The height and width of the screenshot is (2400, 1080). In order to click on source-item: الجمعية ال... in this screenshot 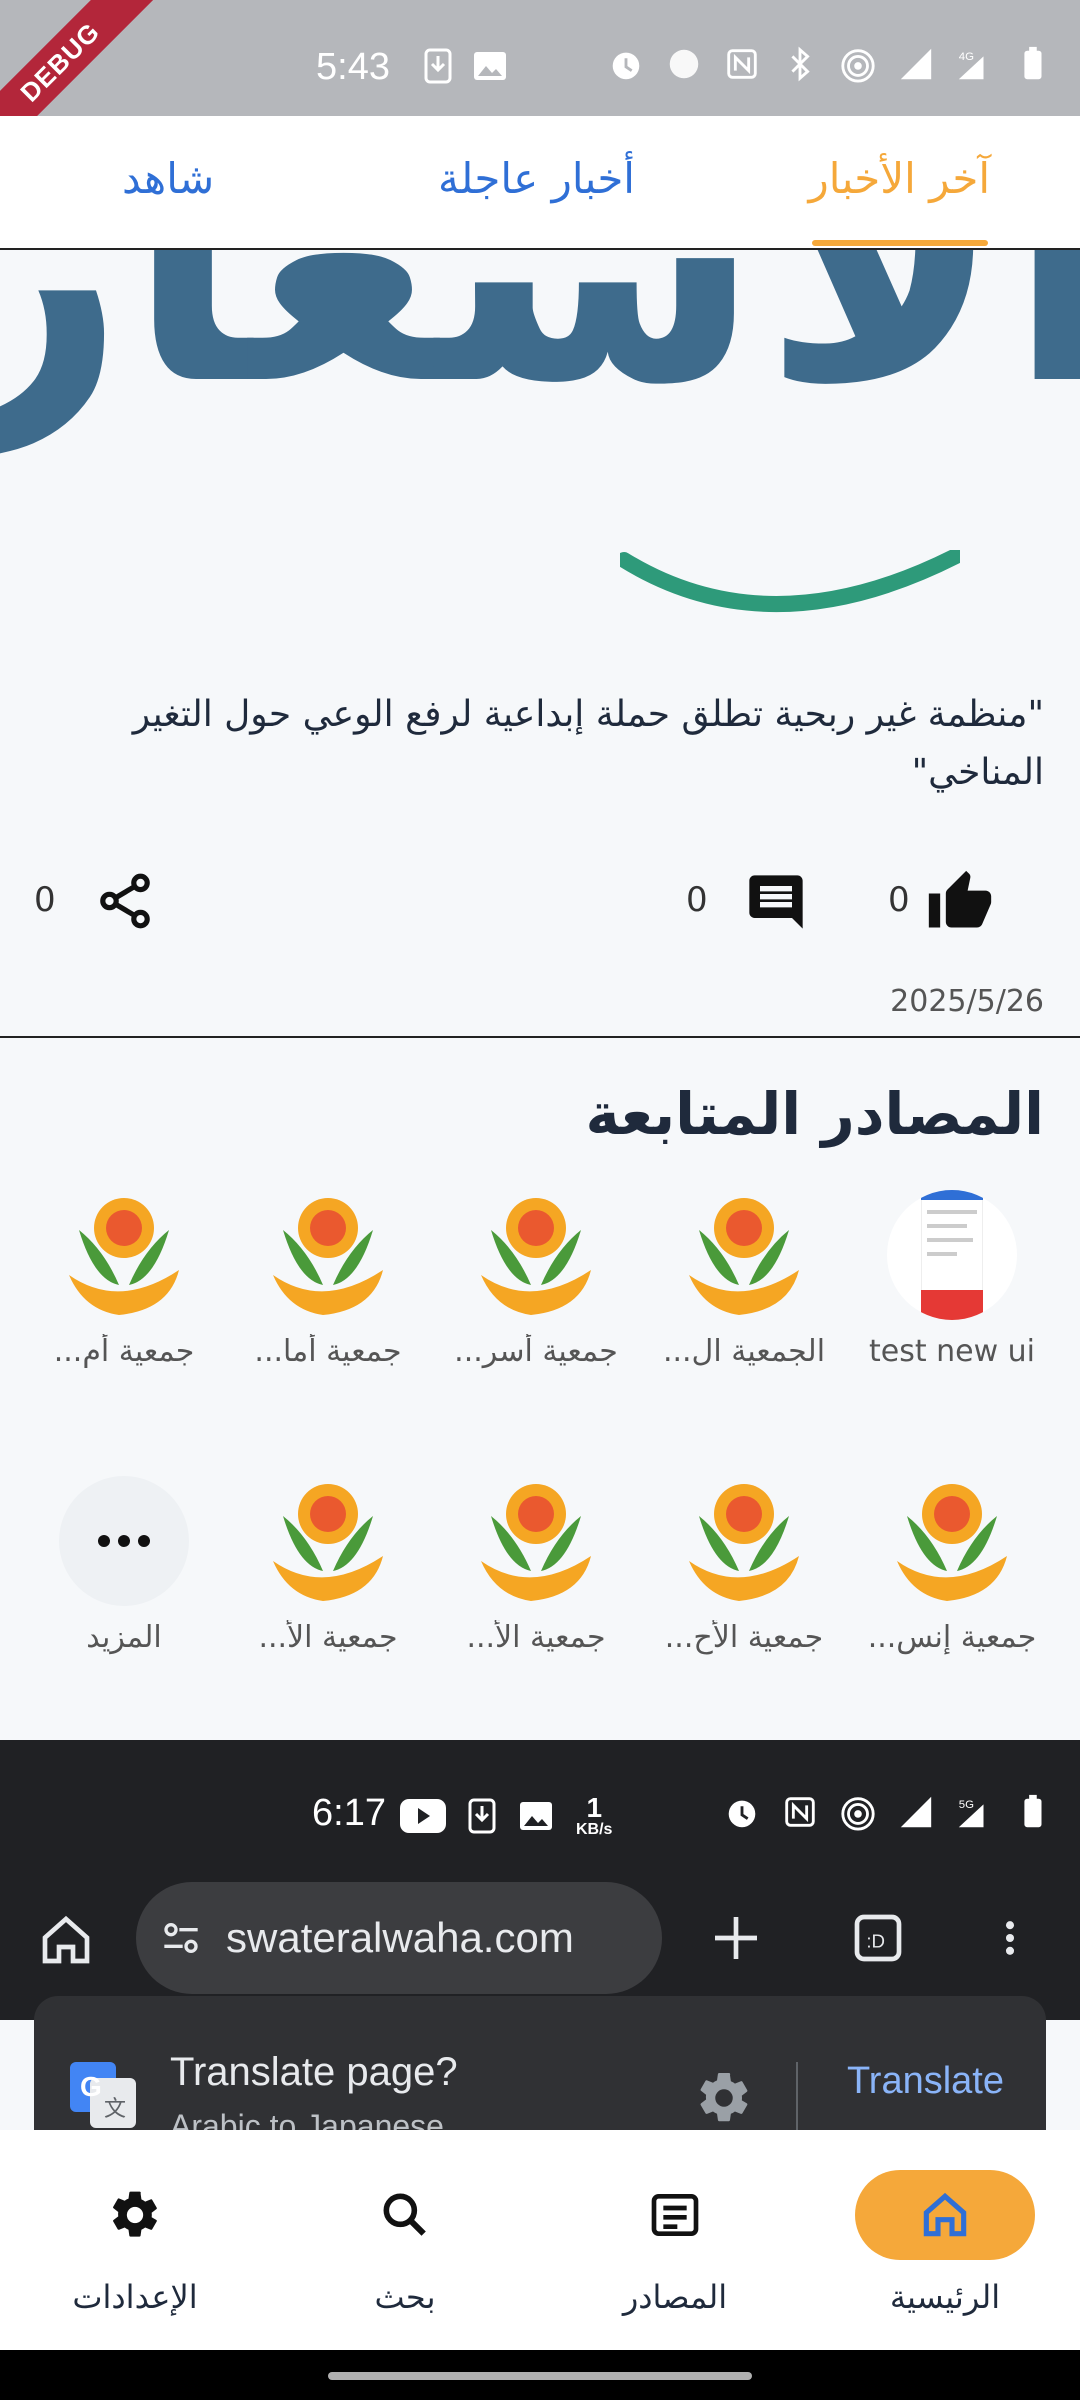, I will do `click(744, 1279)`.